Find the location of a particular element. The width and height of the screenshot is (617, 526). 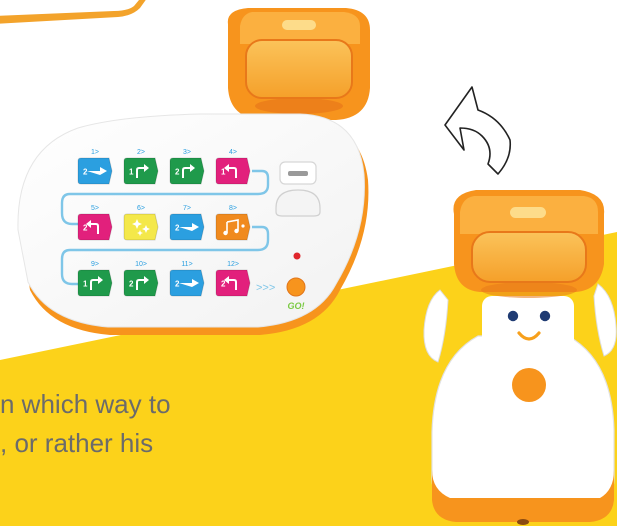

caption-line-1: n which way to is located at coordinates (85, 404).